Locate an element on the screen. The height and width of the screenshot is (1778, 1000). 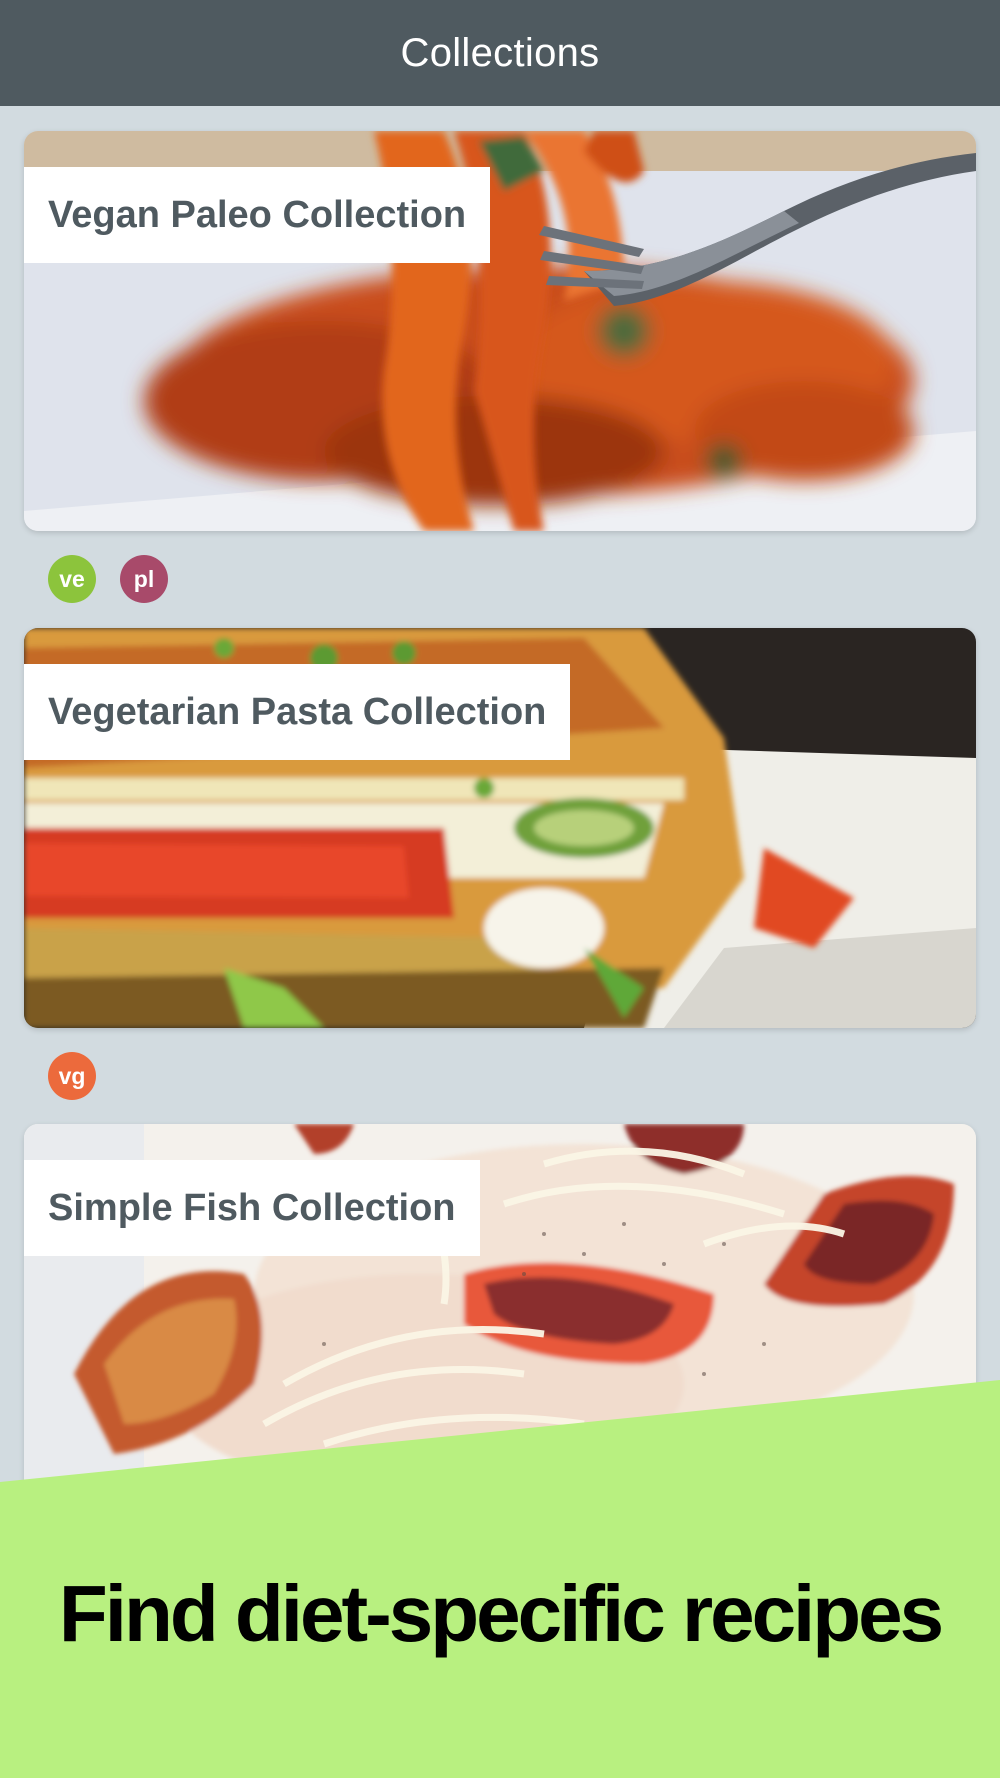
app-header: Collections is located at coordinates (500, 53).